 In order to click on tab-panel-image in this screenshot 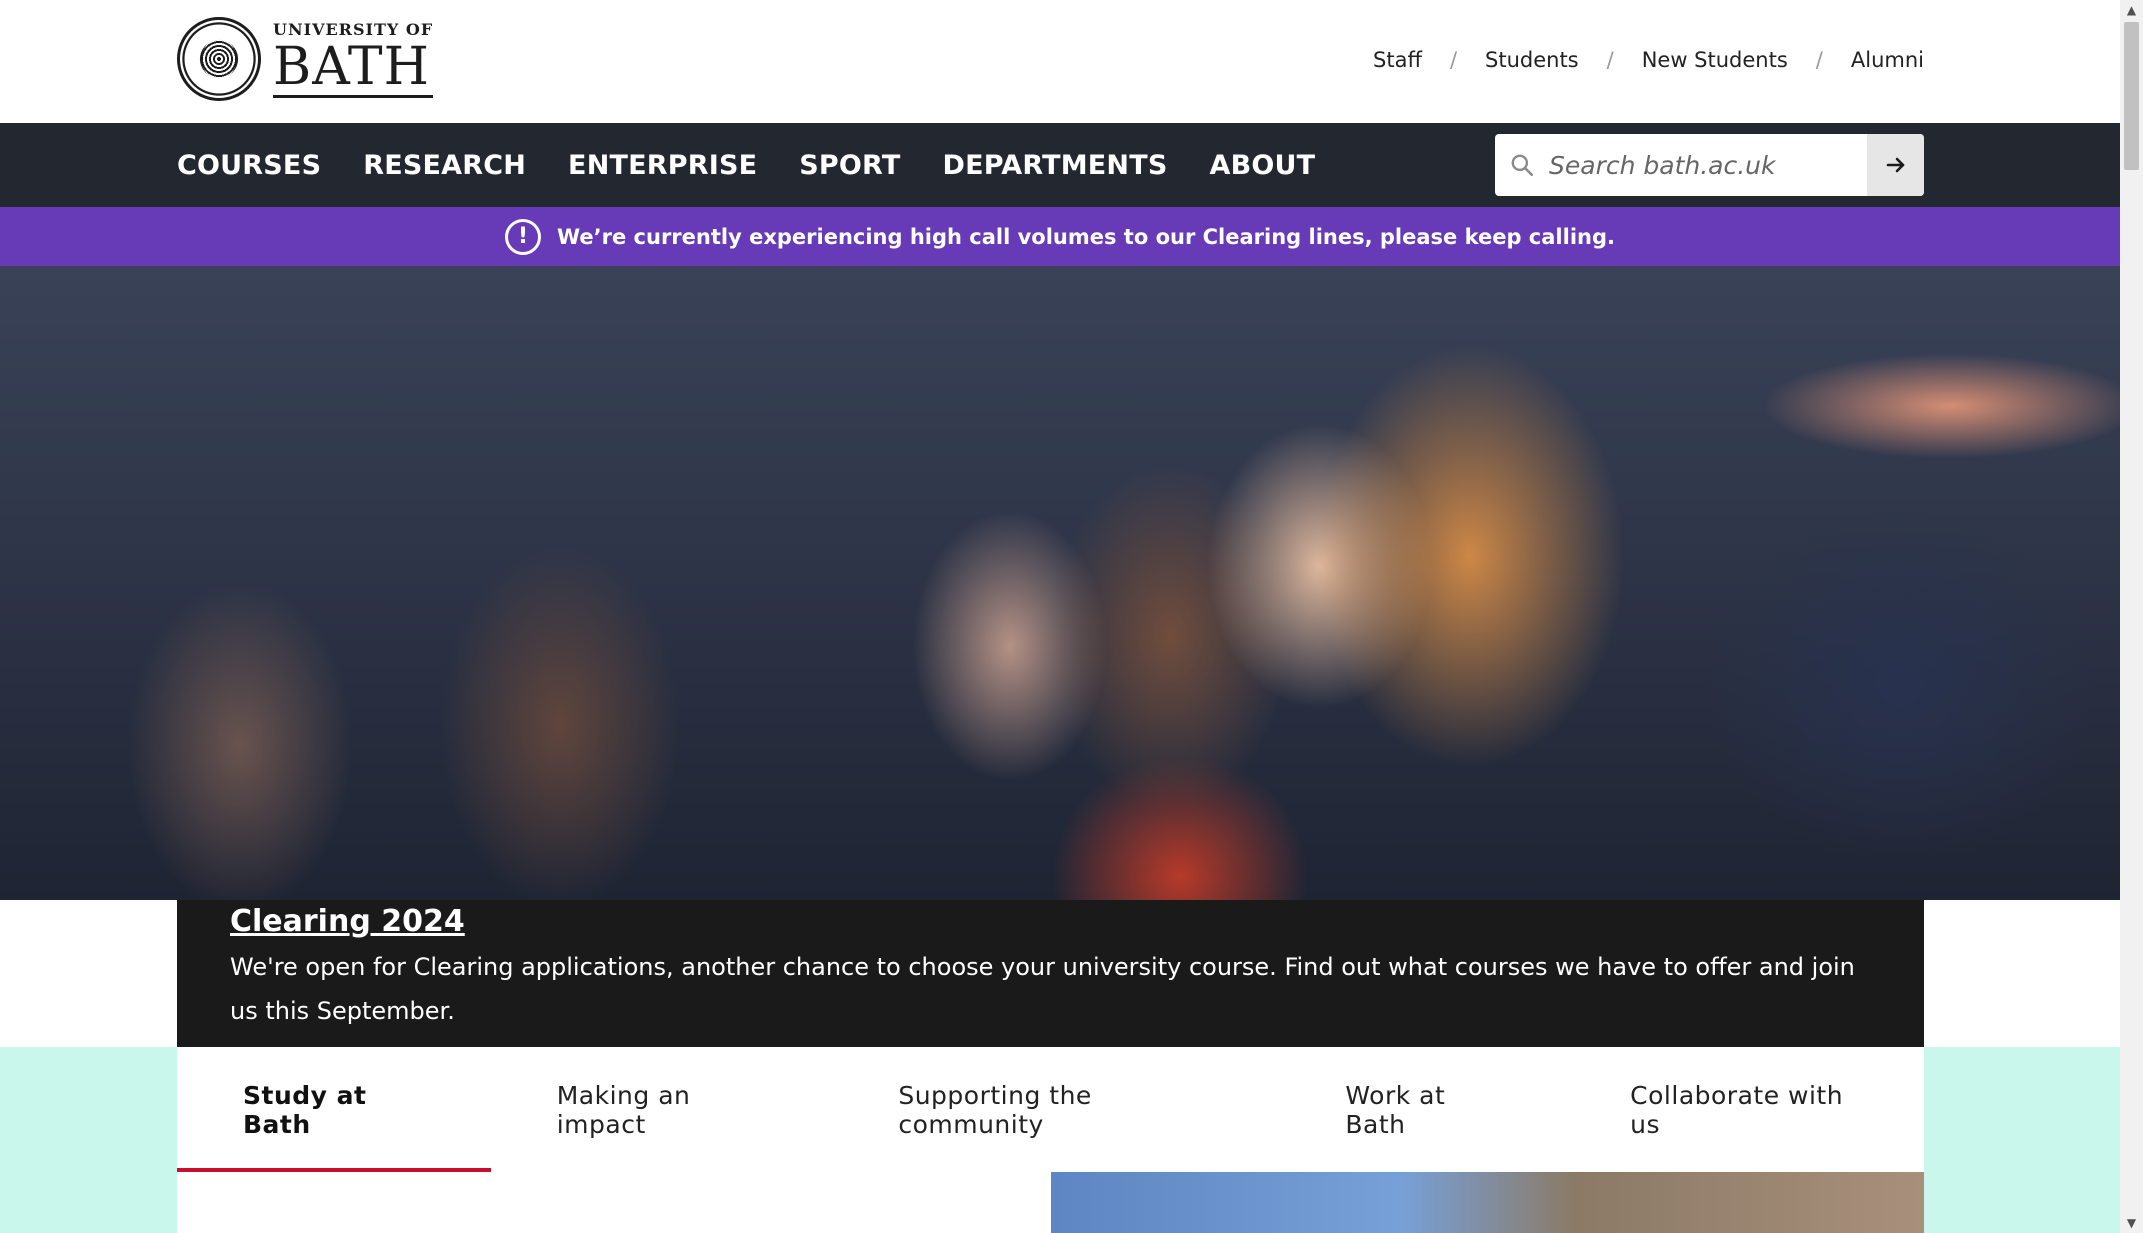, I will do `click(1487, 1202)`.